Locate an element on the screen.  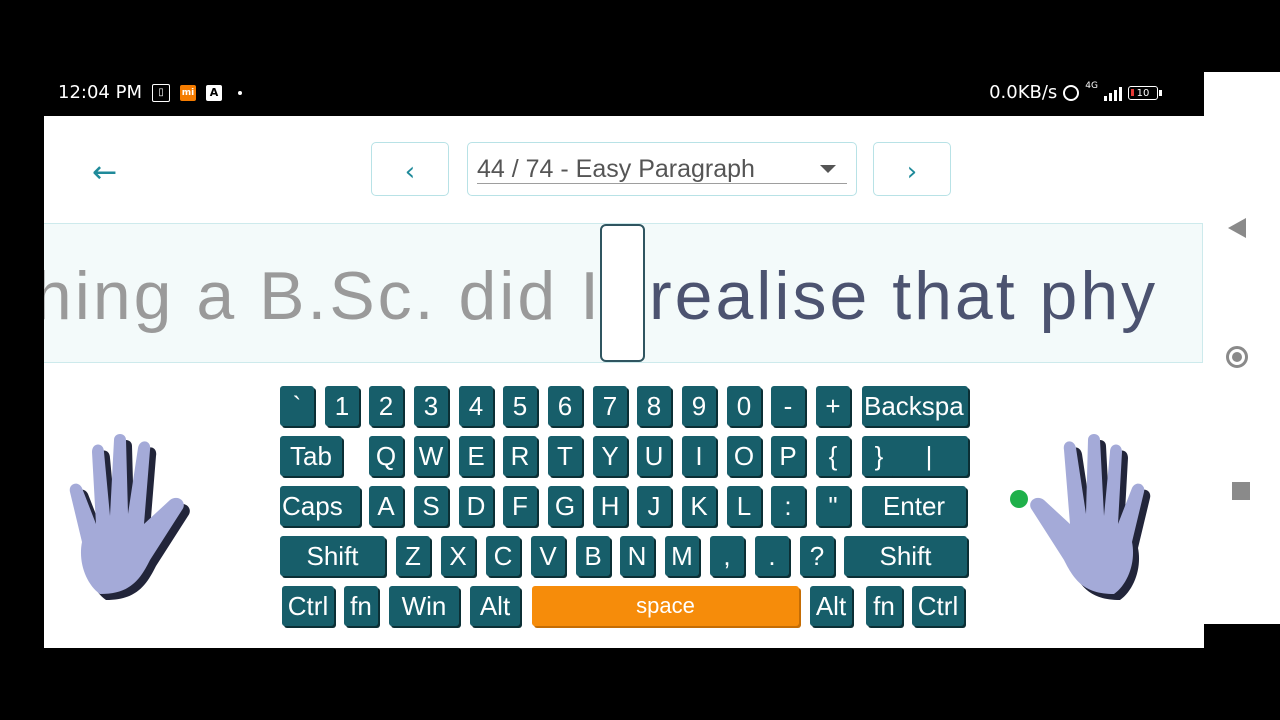
battery-icon: 10 is located at coordinates (1145, 92).